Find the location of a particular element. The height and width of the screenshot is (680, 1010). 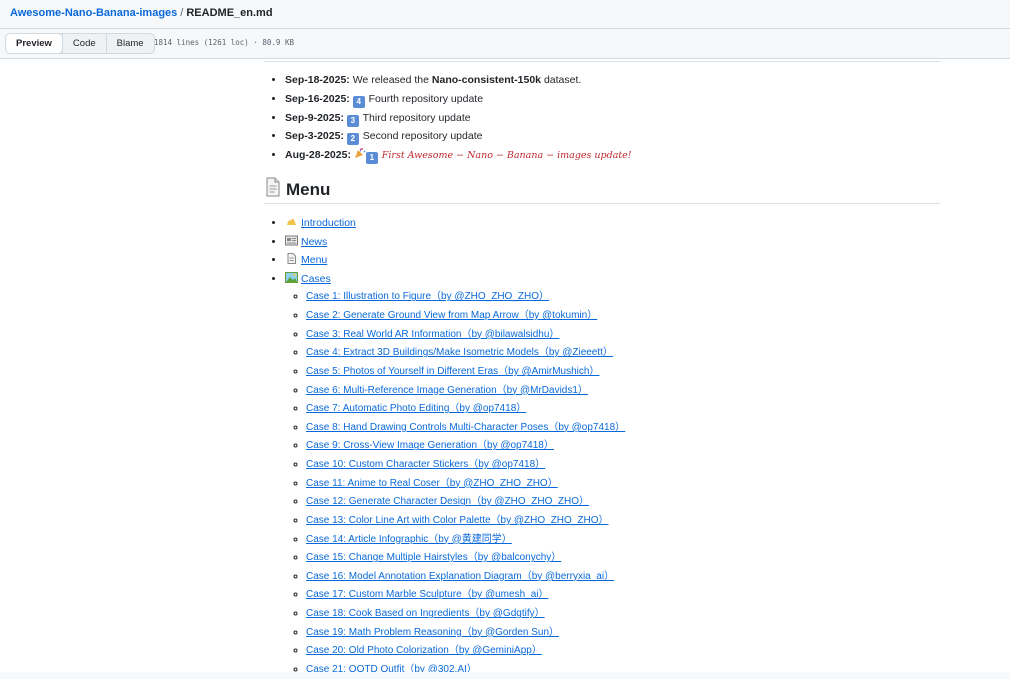

menu-heading-text: Menu is located at coordinates (308, 189).